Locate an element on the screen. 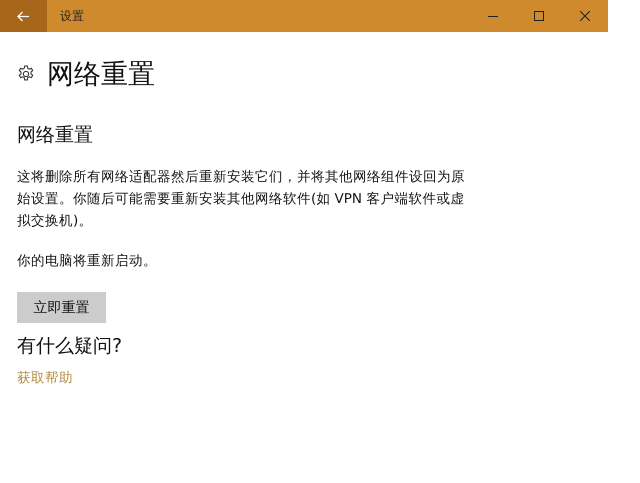  reset-now-button: 立即重置 is located at coordinates (61, 307).